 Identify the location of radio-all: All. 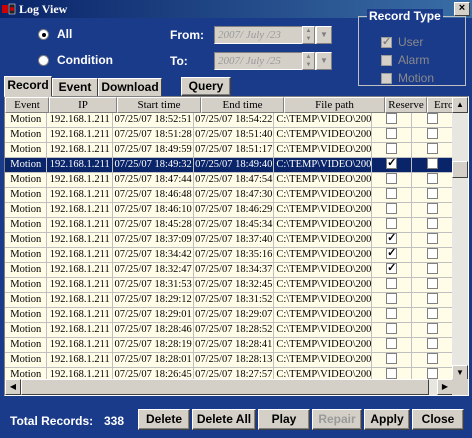
(55, 34).